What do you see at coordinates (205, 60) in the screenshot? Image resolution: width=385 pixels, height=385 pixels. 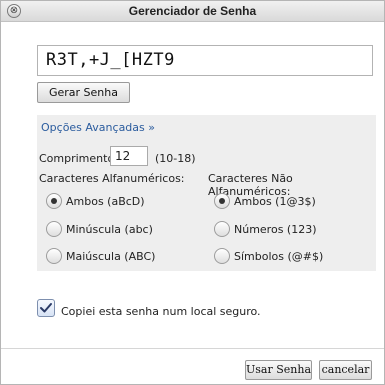 I see `generated-password-field: R3T,+J_[HZT9` at bounding box center [205, 60].